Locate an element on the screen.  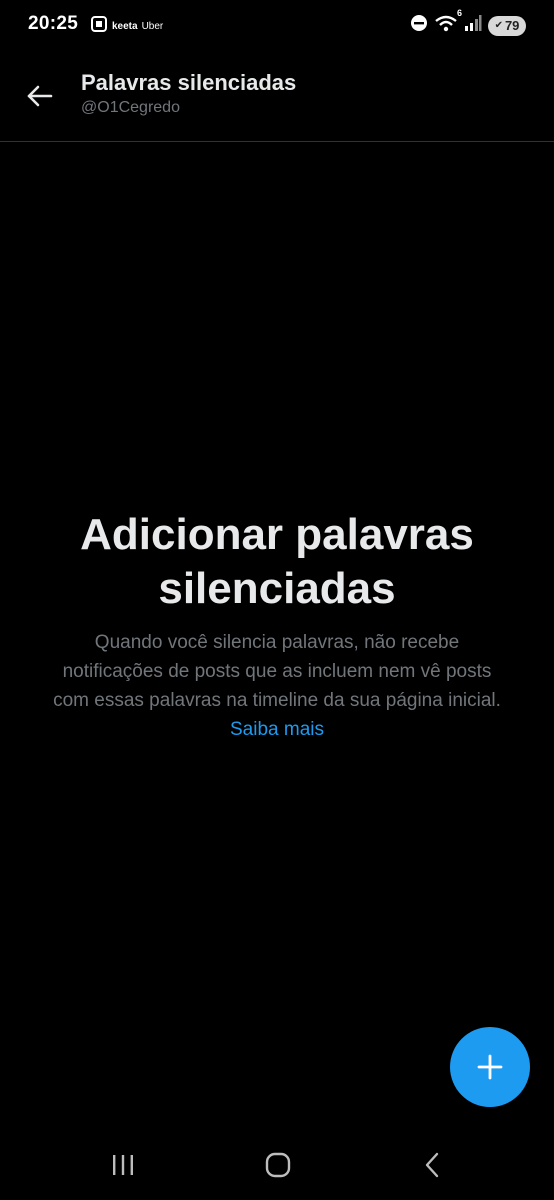
empty-state-title: Adicionar palavras silenciadas is located at coordinates (277, 561).